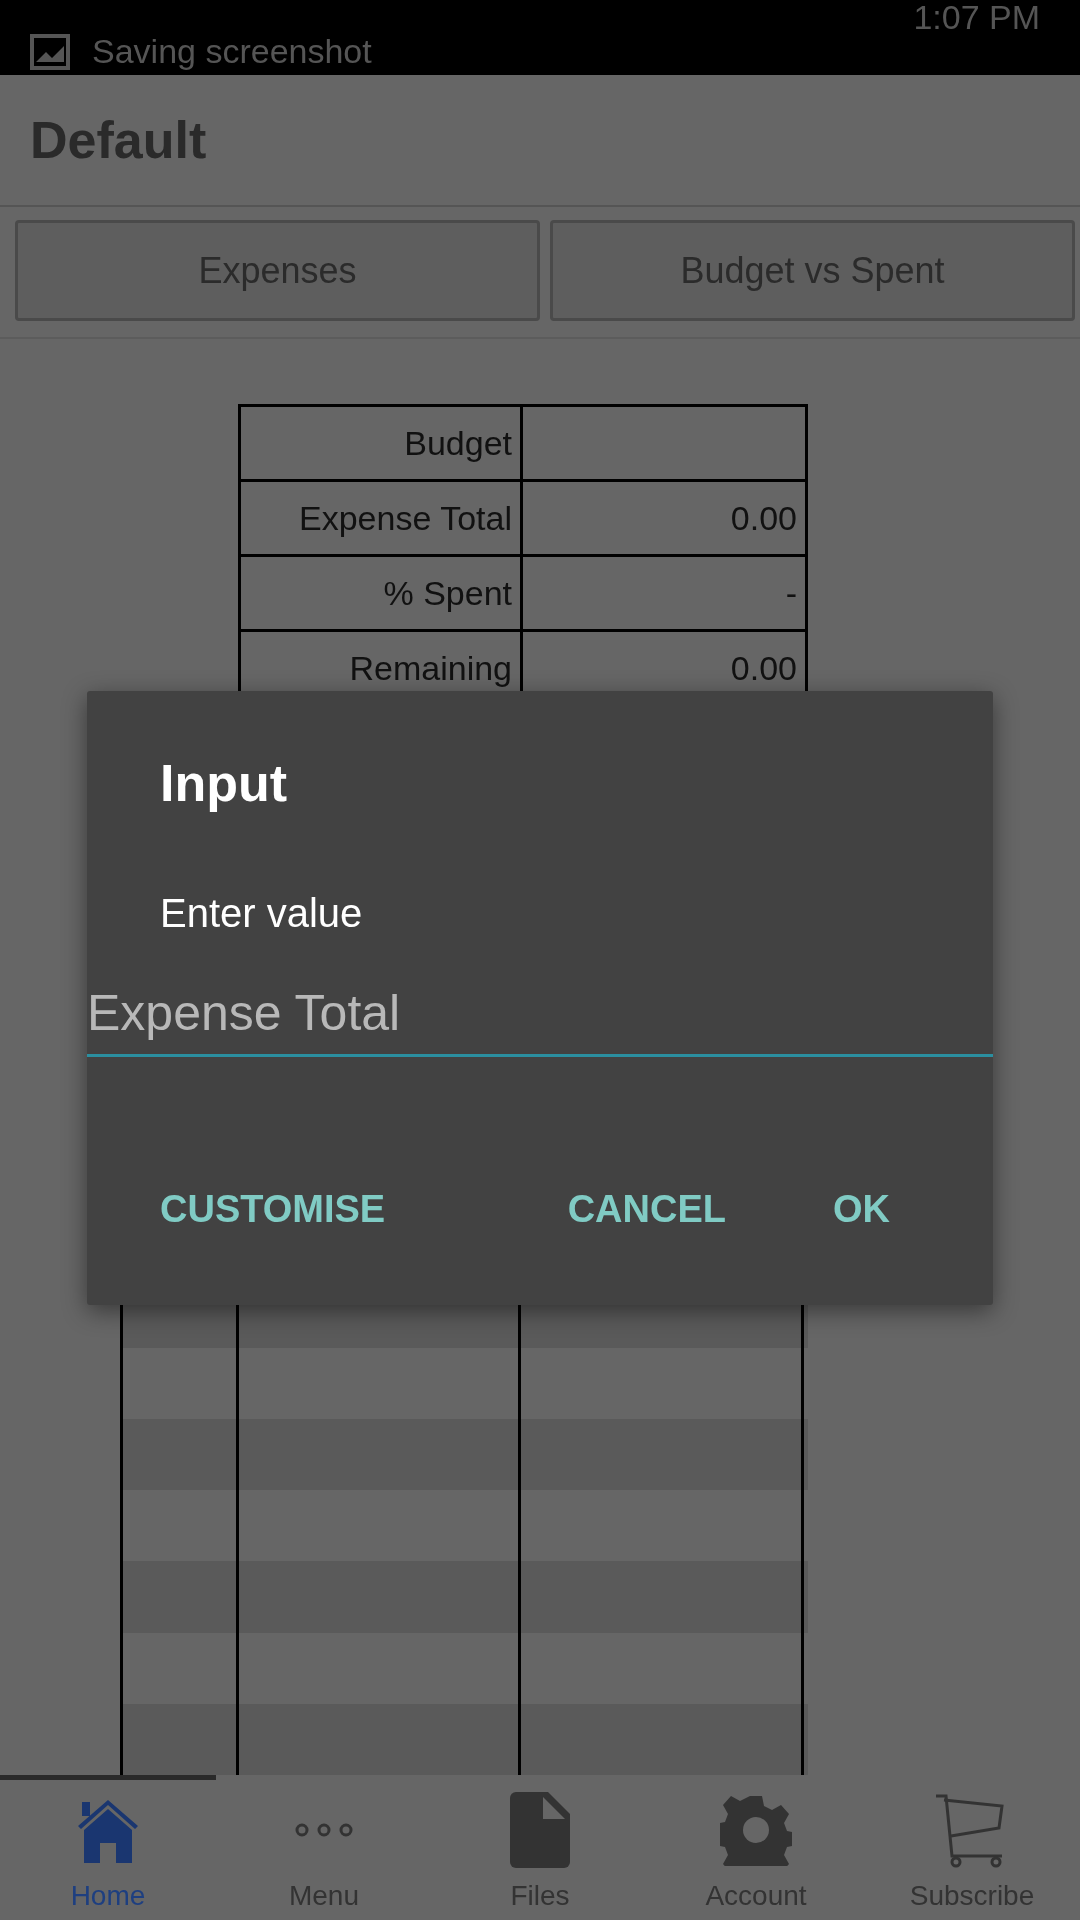 This screenshot has width=1080, height=1920. What do you see at coordinates (382, 518) in the screenshot?
I see `row-label: Expense Total` at bounding box center [382, 518].